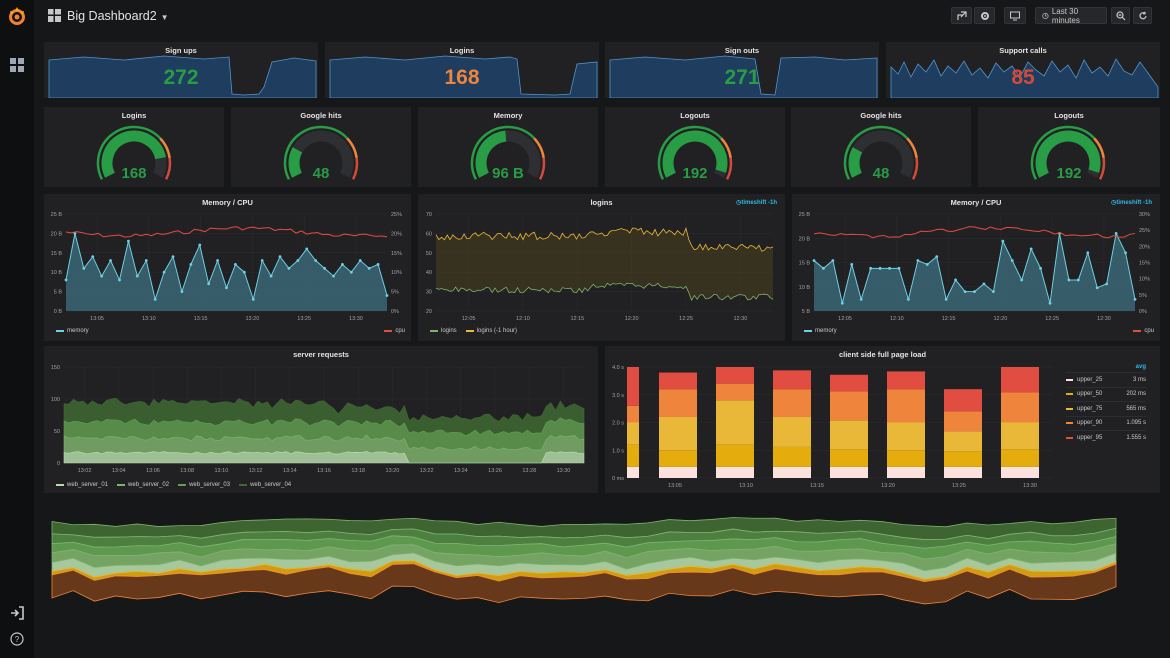 This screenshot has width=1170, height=658. I want to click on y-tick-label: 60, so click(429, 234).